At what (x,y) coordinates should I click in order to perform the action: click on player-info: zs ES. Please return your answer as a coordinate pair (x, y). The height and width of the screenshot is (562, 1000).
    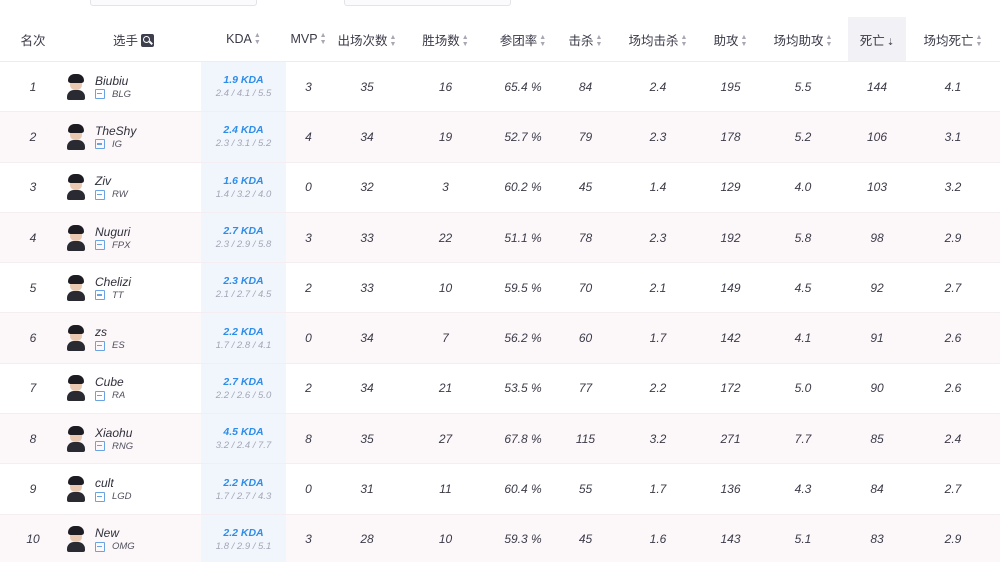
    Looking at the image, I should click on (133, 338).